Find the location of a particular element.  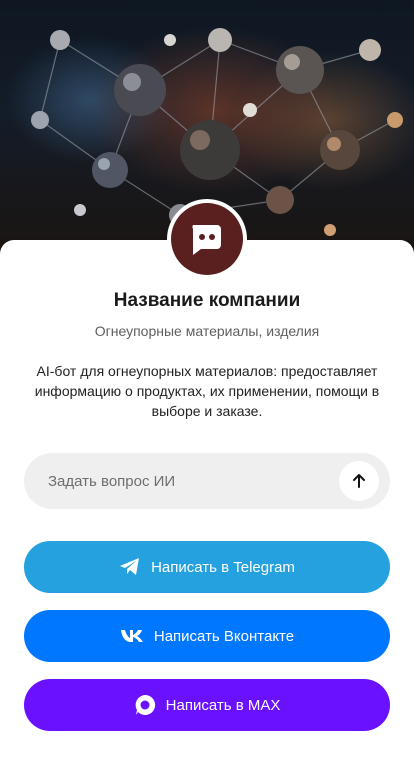

chat-bot-icon is located at coordinates (206, 240).